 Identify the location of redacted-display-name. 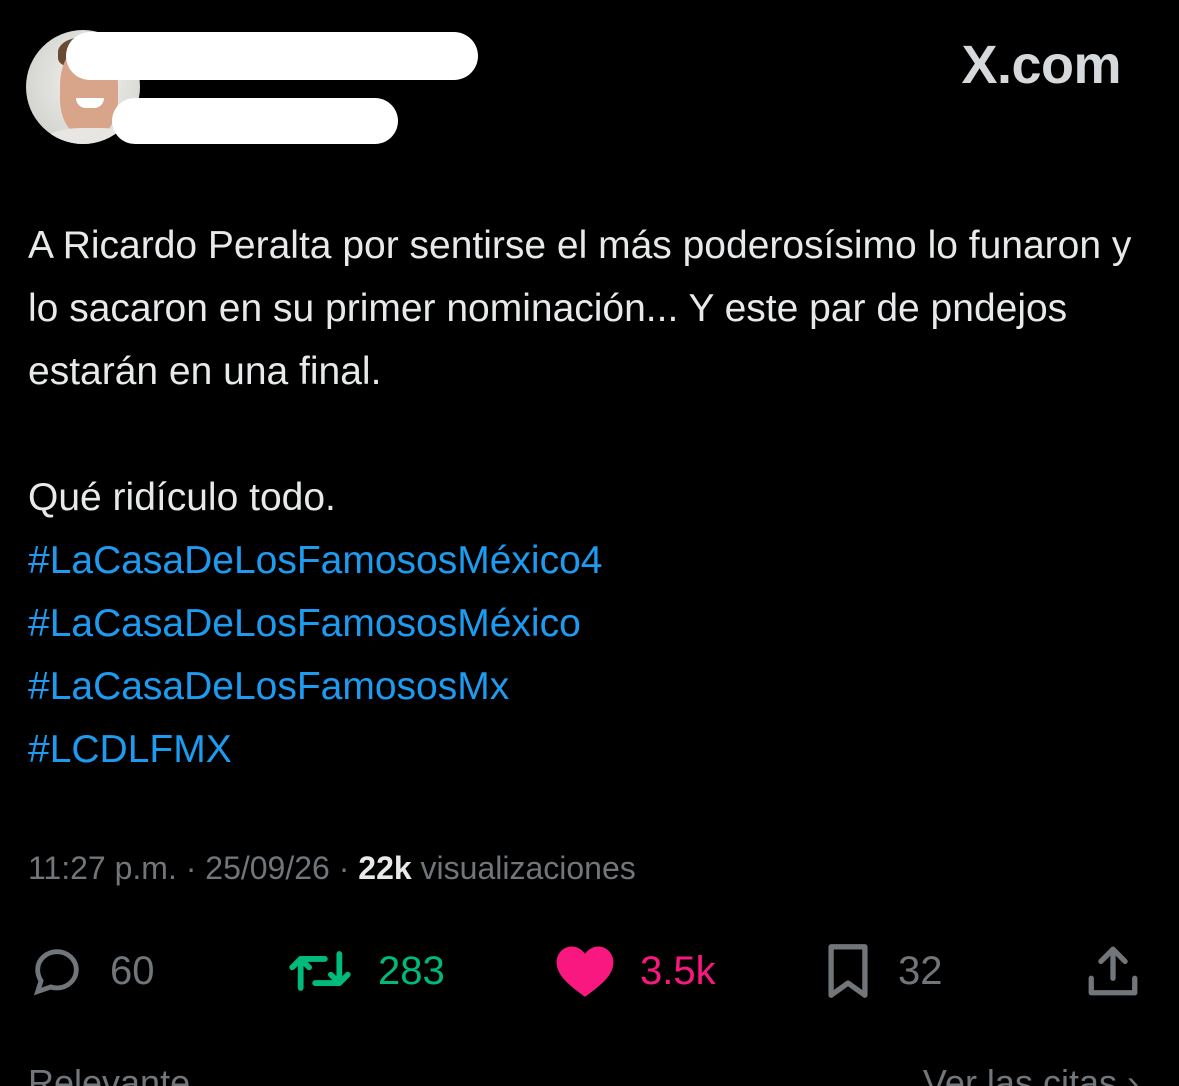
(272, 56).